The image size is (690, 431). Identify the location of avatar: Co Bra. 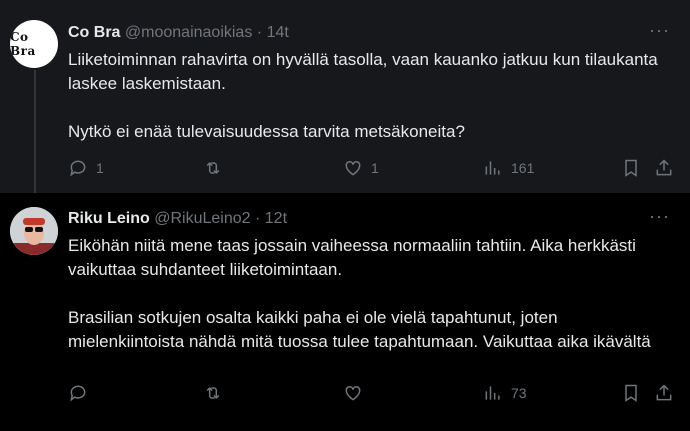
(34, 44).